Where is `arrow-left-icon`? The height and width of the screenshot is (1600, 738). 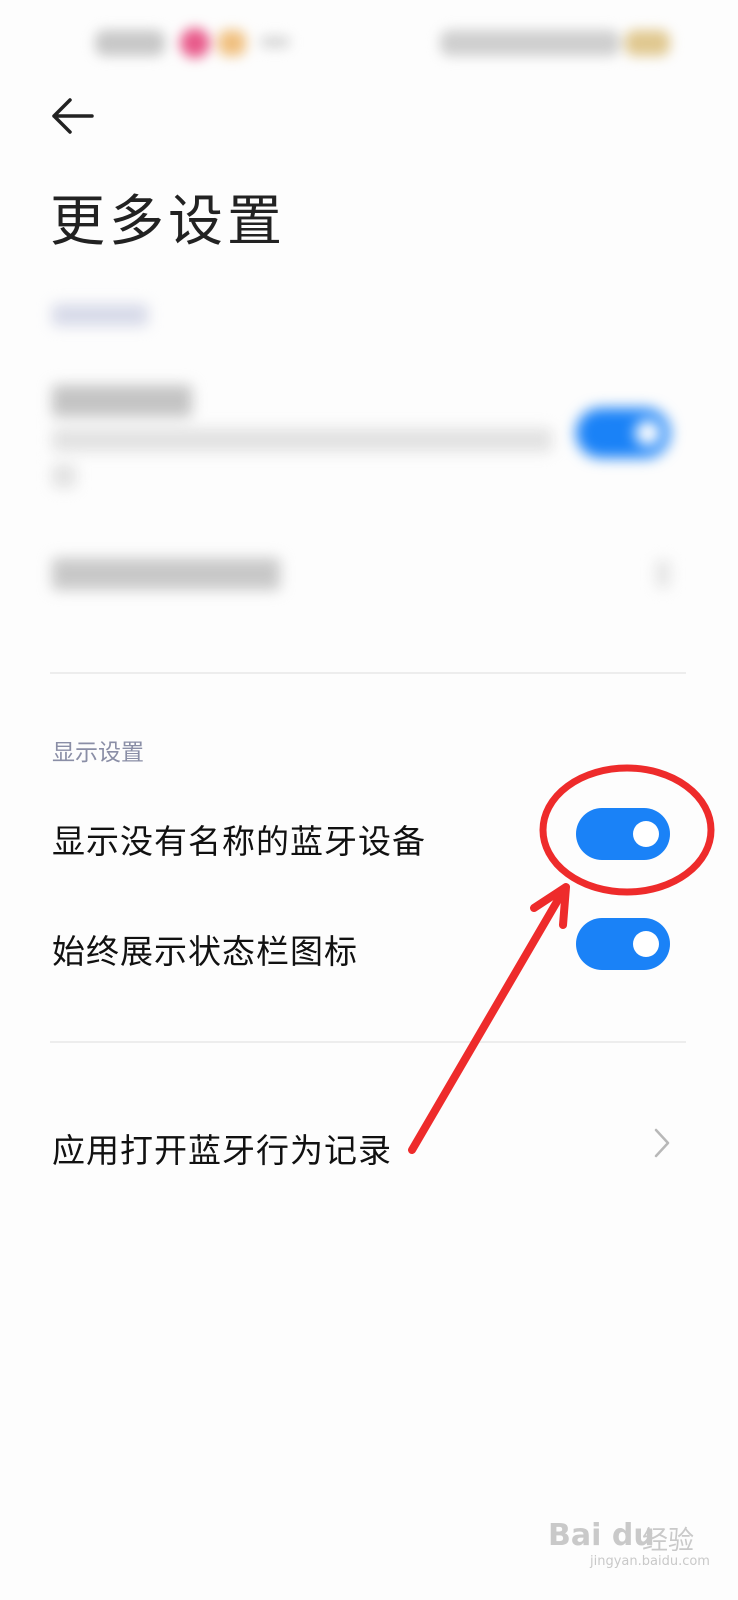 arrow-left-icon is located at coordinates (73, 116).